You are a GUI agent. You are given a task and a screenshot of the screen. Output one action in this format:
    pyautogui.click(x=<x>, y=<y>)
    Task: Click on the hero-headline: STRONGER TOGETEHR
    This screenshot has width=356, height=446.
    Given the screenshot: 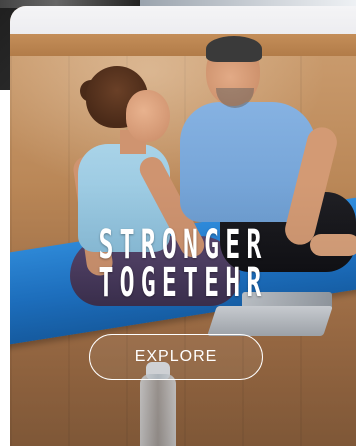 What is the action you would take?
    pyautogui.click(x=183, y=264)
    